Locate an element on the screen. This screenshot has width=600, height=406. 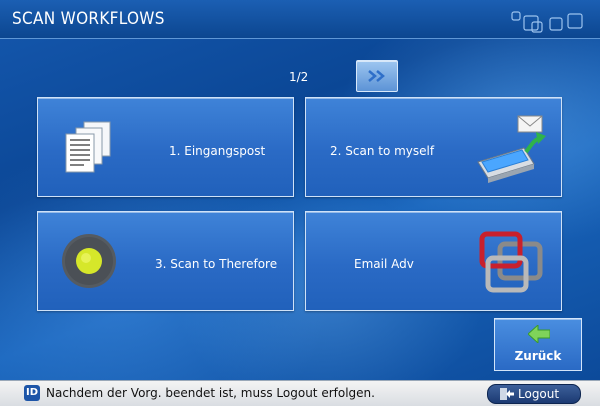
documents-icon is located at coordinates (88, 147).